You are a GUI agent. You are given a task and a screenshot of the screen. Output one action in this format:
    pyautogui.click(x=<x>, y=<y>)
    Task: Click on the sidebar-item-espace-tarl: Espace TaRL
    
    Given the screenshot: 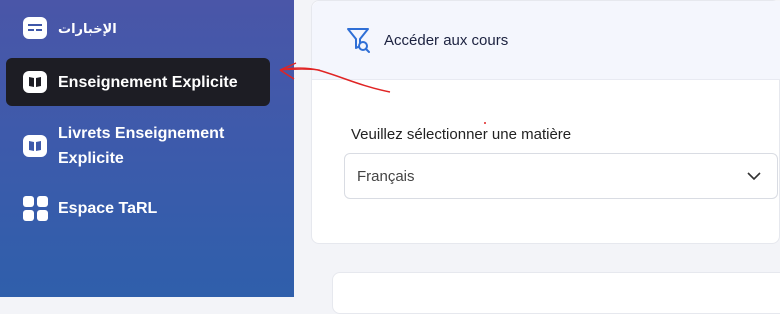 What is the action you would take?
    pyautogui.click(x=138, y=208)
    